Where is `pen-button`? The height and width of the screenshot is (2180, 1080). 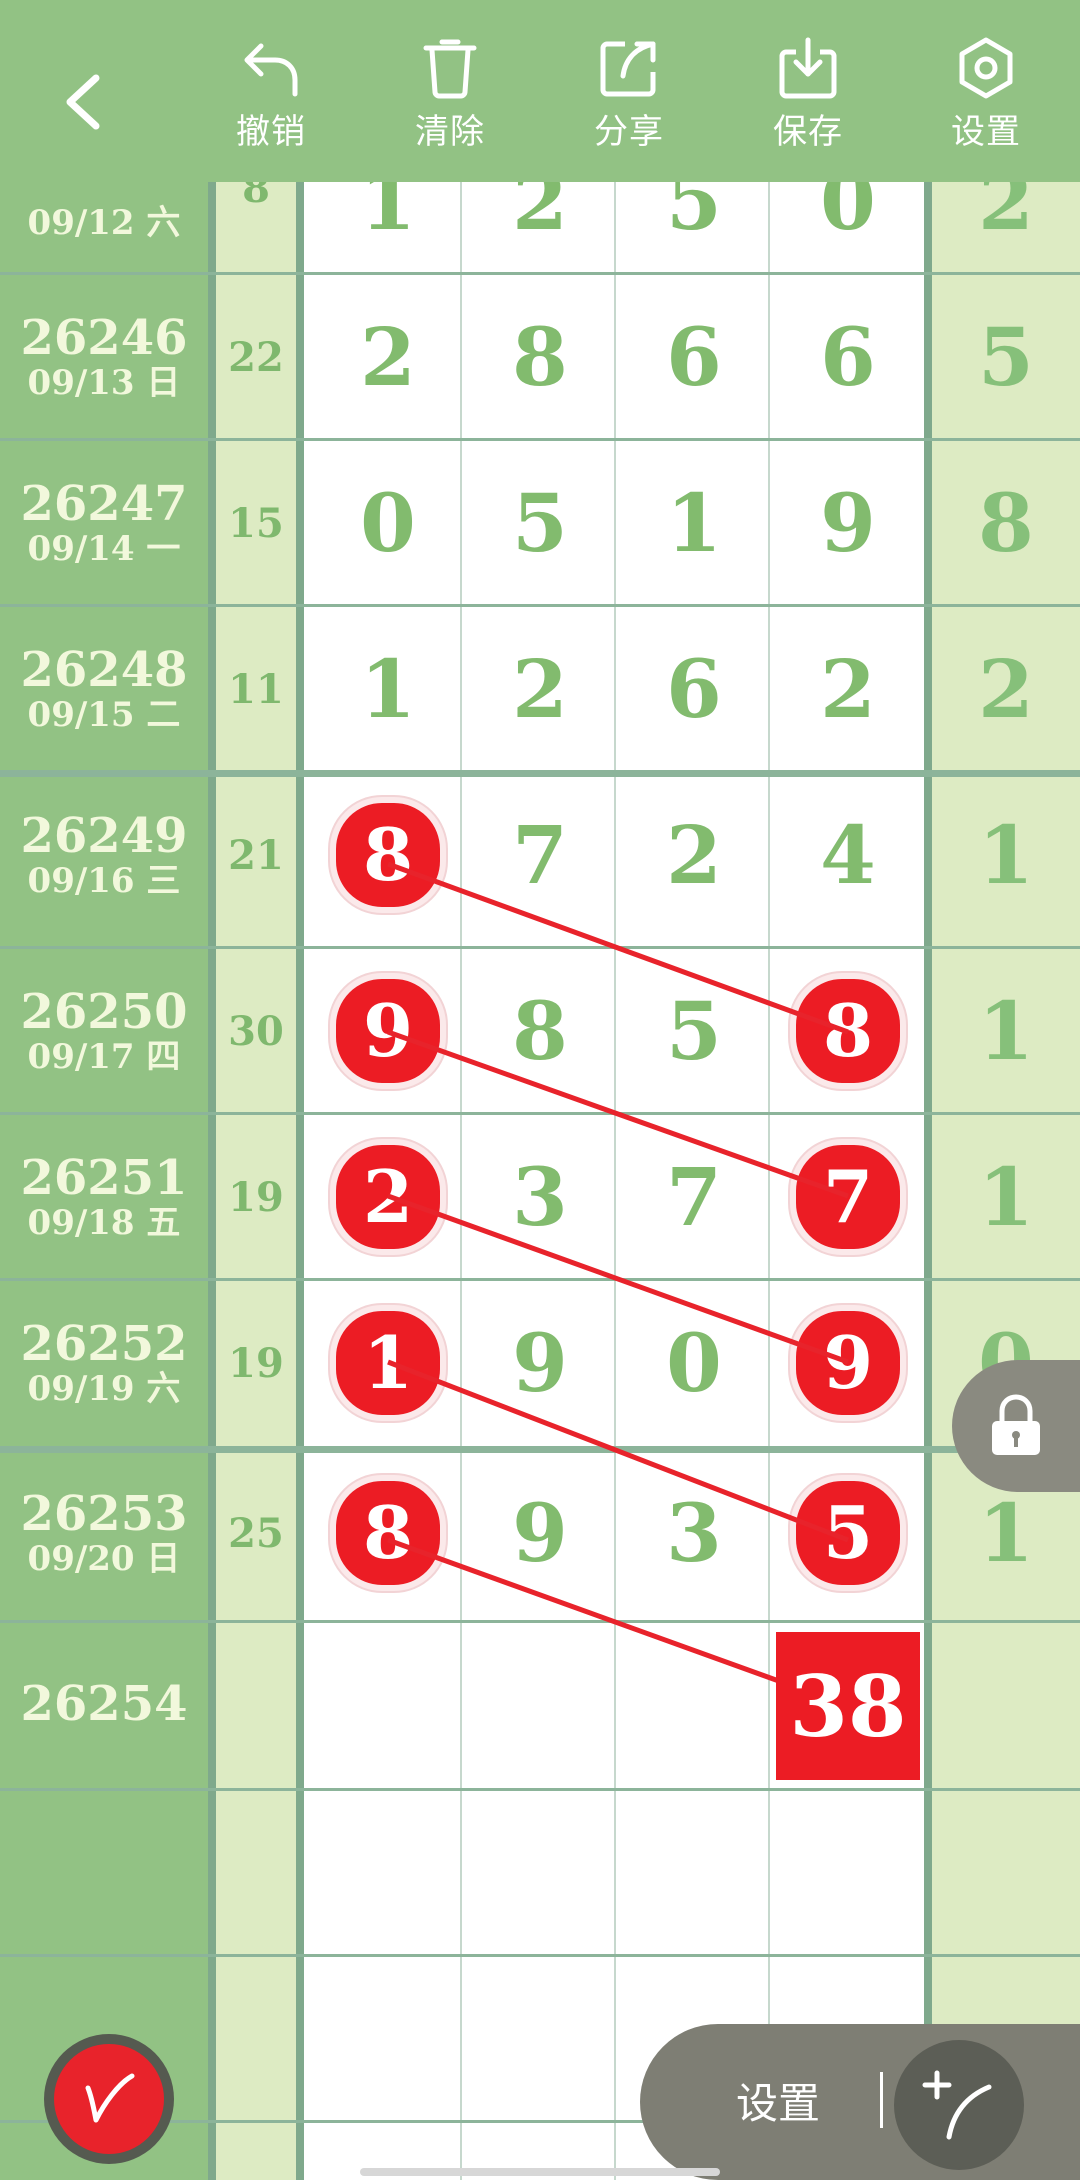
pen-button is located at coordinates (109, 2099).